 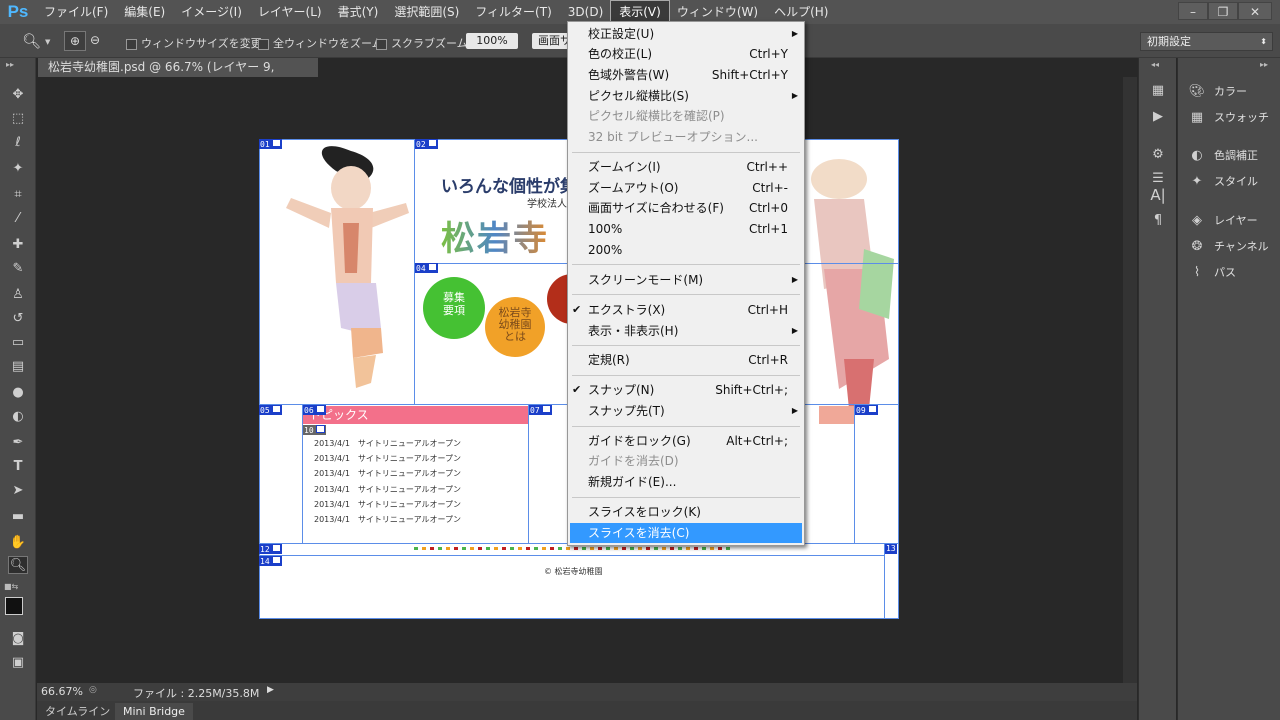 What do you see at coordinates (144, 12) in the screenshot?
I see `menu-edit: 編集(E)` at bounding box center [144, 12].